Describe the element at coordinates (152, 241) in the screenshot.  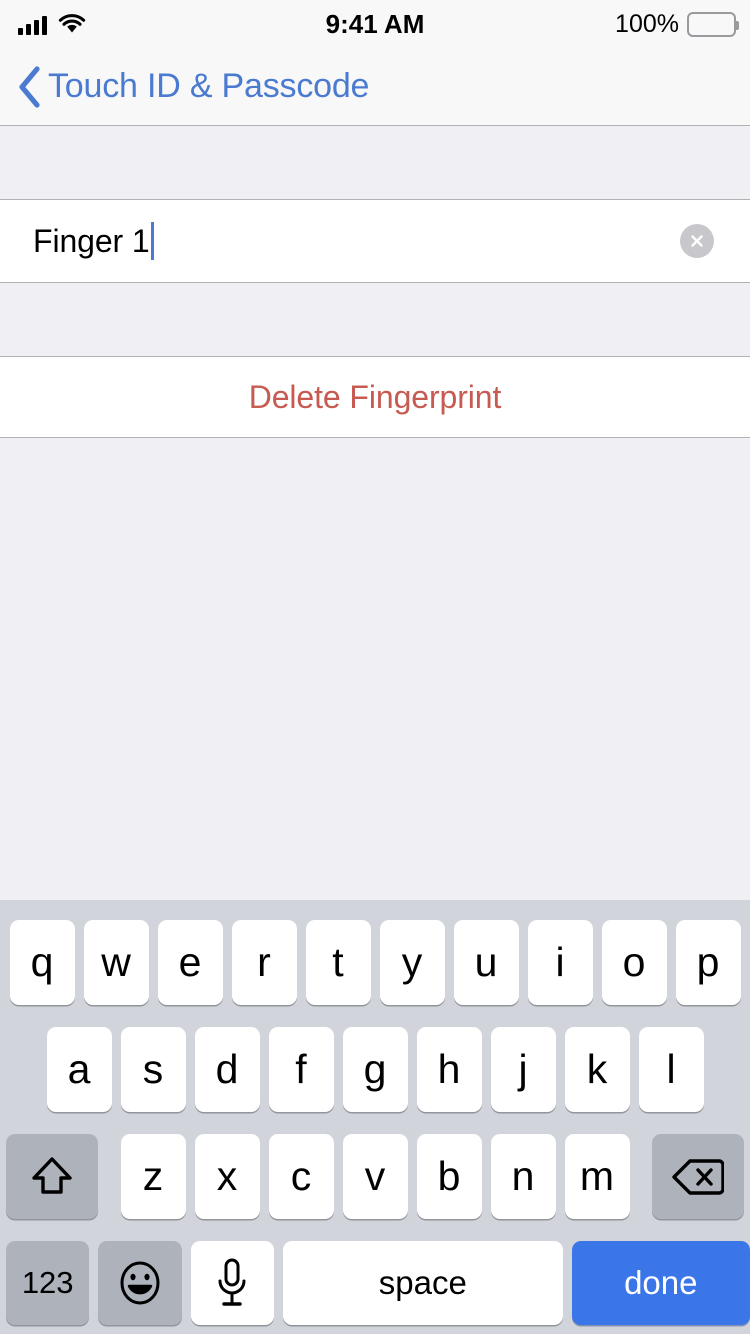
I see `text-cursor` at that location.